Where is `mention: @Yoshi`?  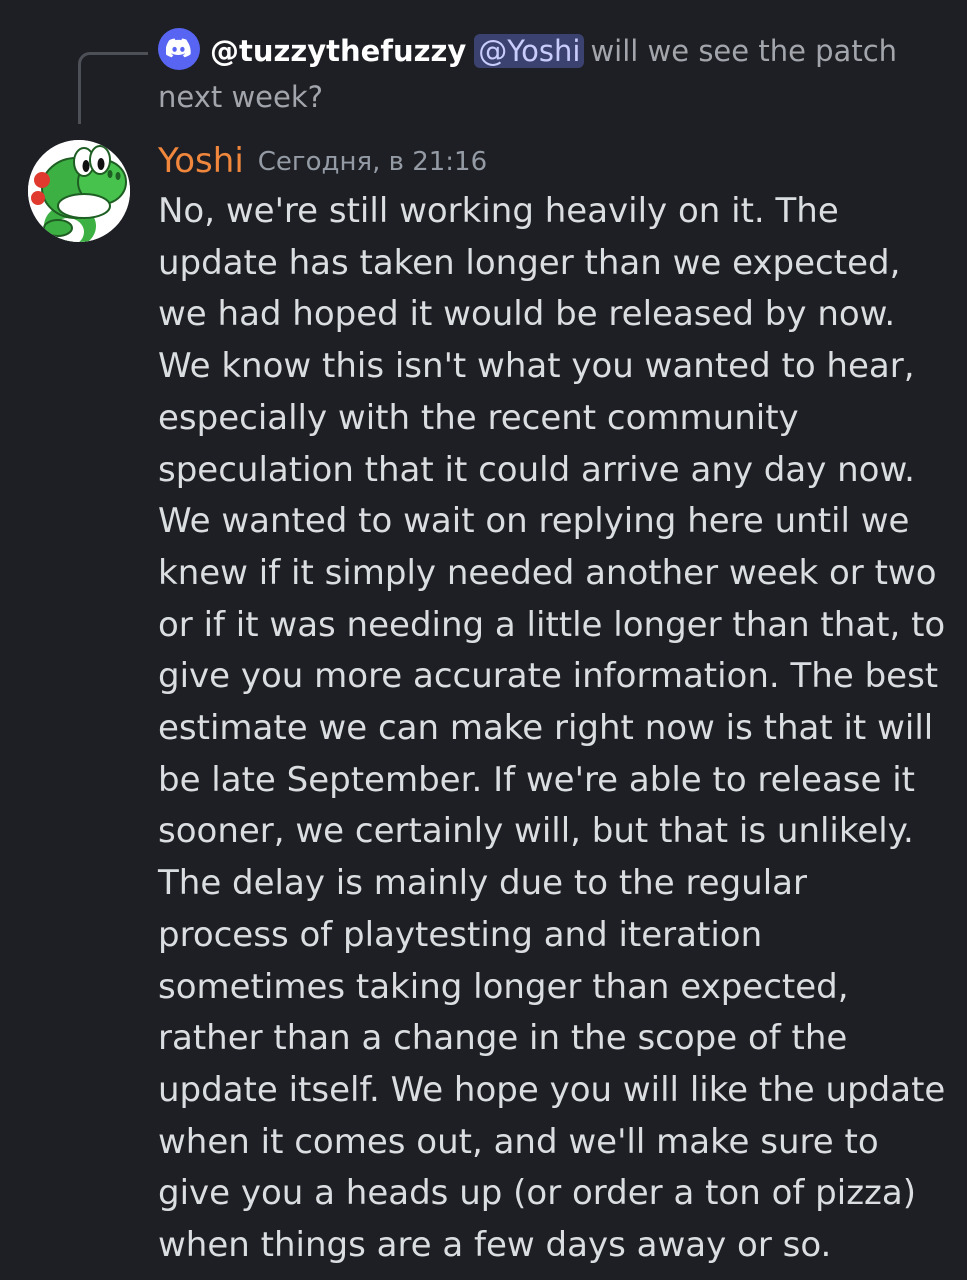 mention: @Yoshi is located at coordinates (529, 51).